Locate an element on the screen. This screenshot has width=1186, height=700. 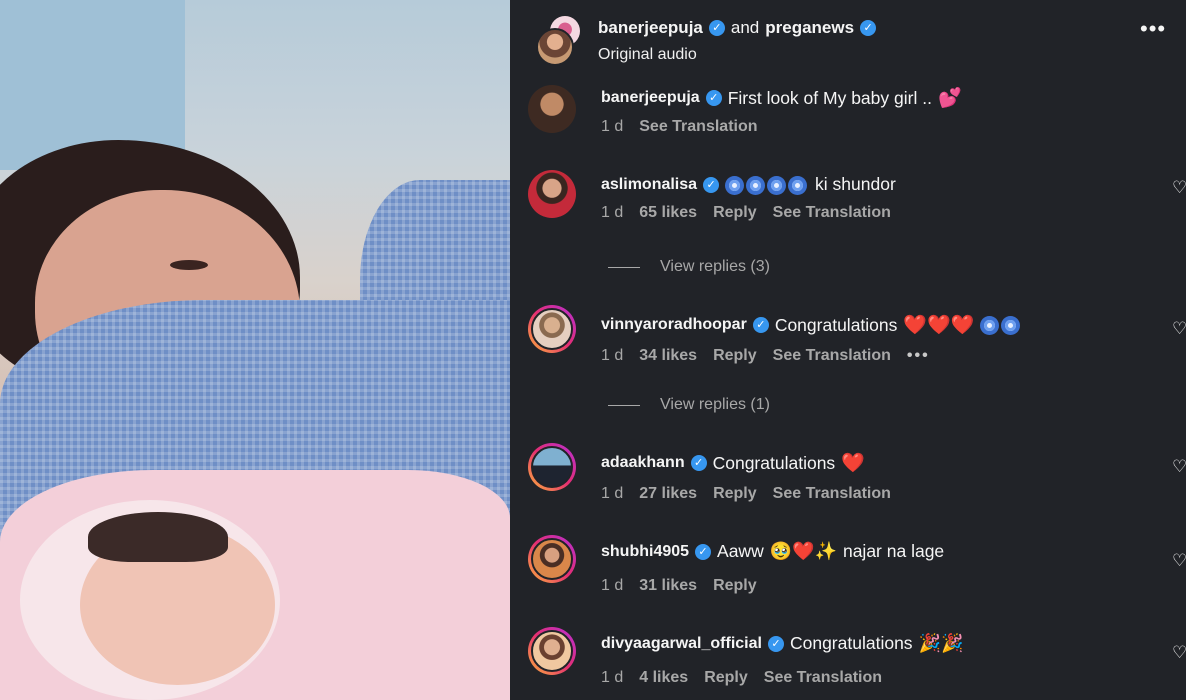
view-replies-button: View replies (3) is located at coordinates (689, 267).